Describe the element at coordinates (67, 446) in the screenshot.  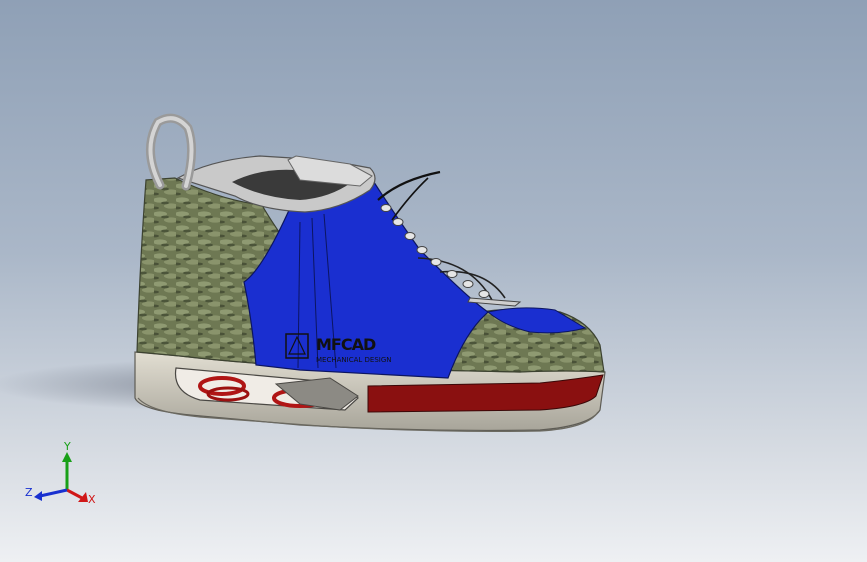
I see `y-axis-label: Y` at that location.